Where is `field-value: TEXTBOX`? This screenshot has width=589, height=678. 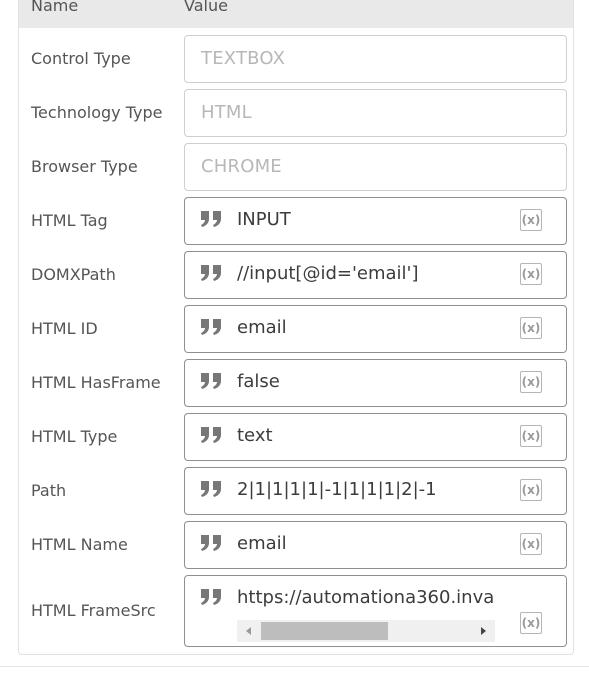
field-value: TEXTBOX is located at coordinates (243, 58).